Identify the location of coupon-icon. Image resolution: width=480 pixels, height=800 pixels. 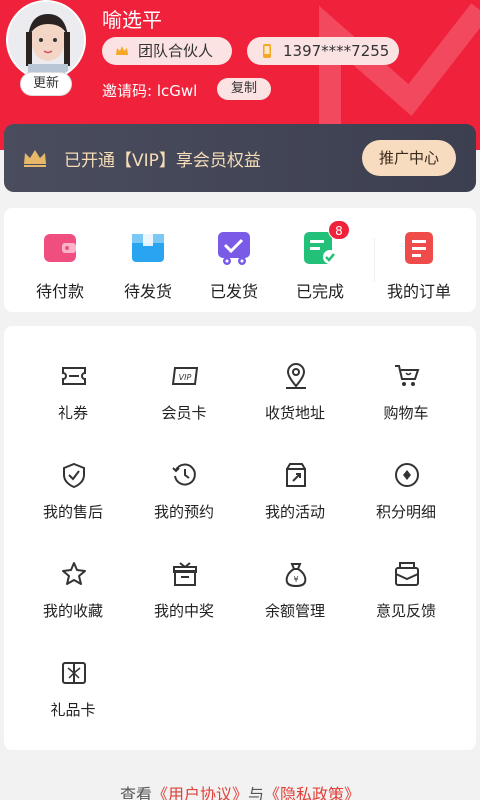
(74, 376).